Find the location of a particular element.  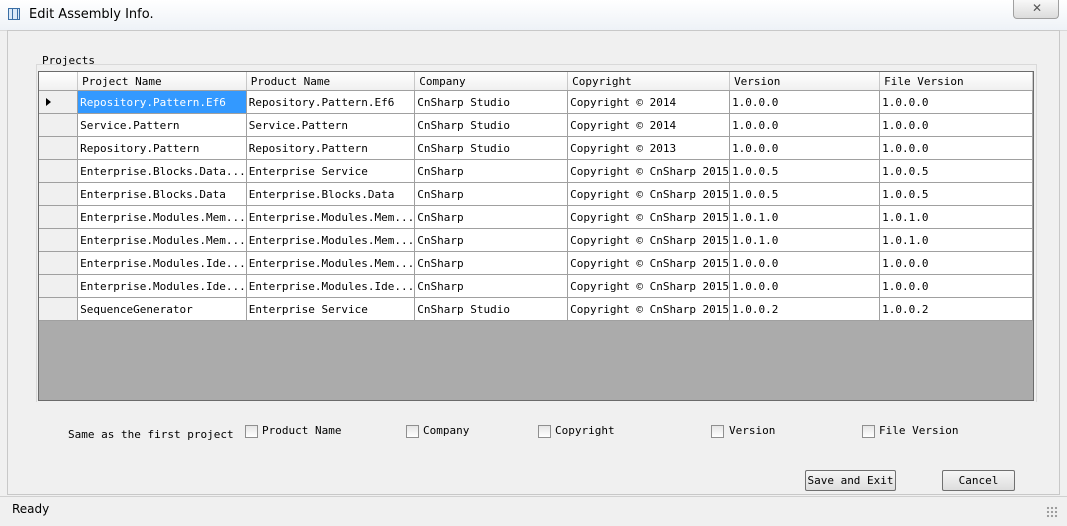

cell-file-version: 1.0.0.2 is located at coordinates (956, 309).